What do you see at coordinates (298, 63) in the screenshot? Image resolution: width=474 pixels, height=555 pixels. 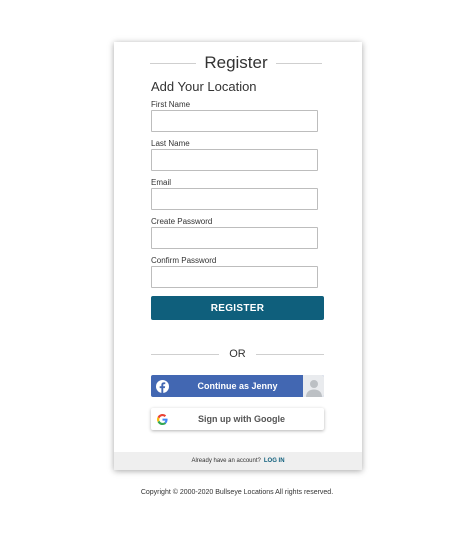 I see `title-divider-right` at bounding box center [298, 63].